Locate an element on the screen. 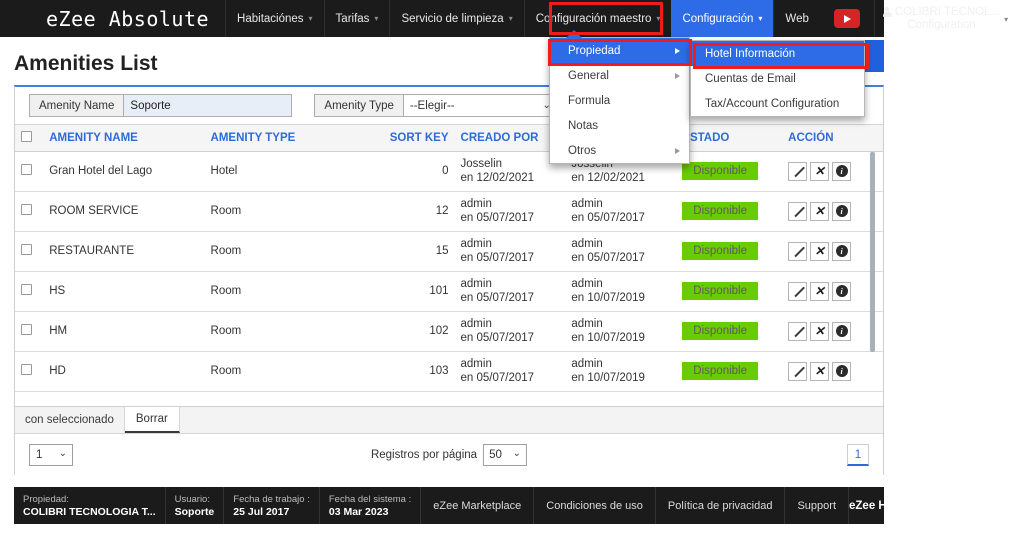  nav-item-habitaciones: Habitaciónes ▾ is located at coordinates (274, 18).